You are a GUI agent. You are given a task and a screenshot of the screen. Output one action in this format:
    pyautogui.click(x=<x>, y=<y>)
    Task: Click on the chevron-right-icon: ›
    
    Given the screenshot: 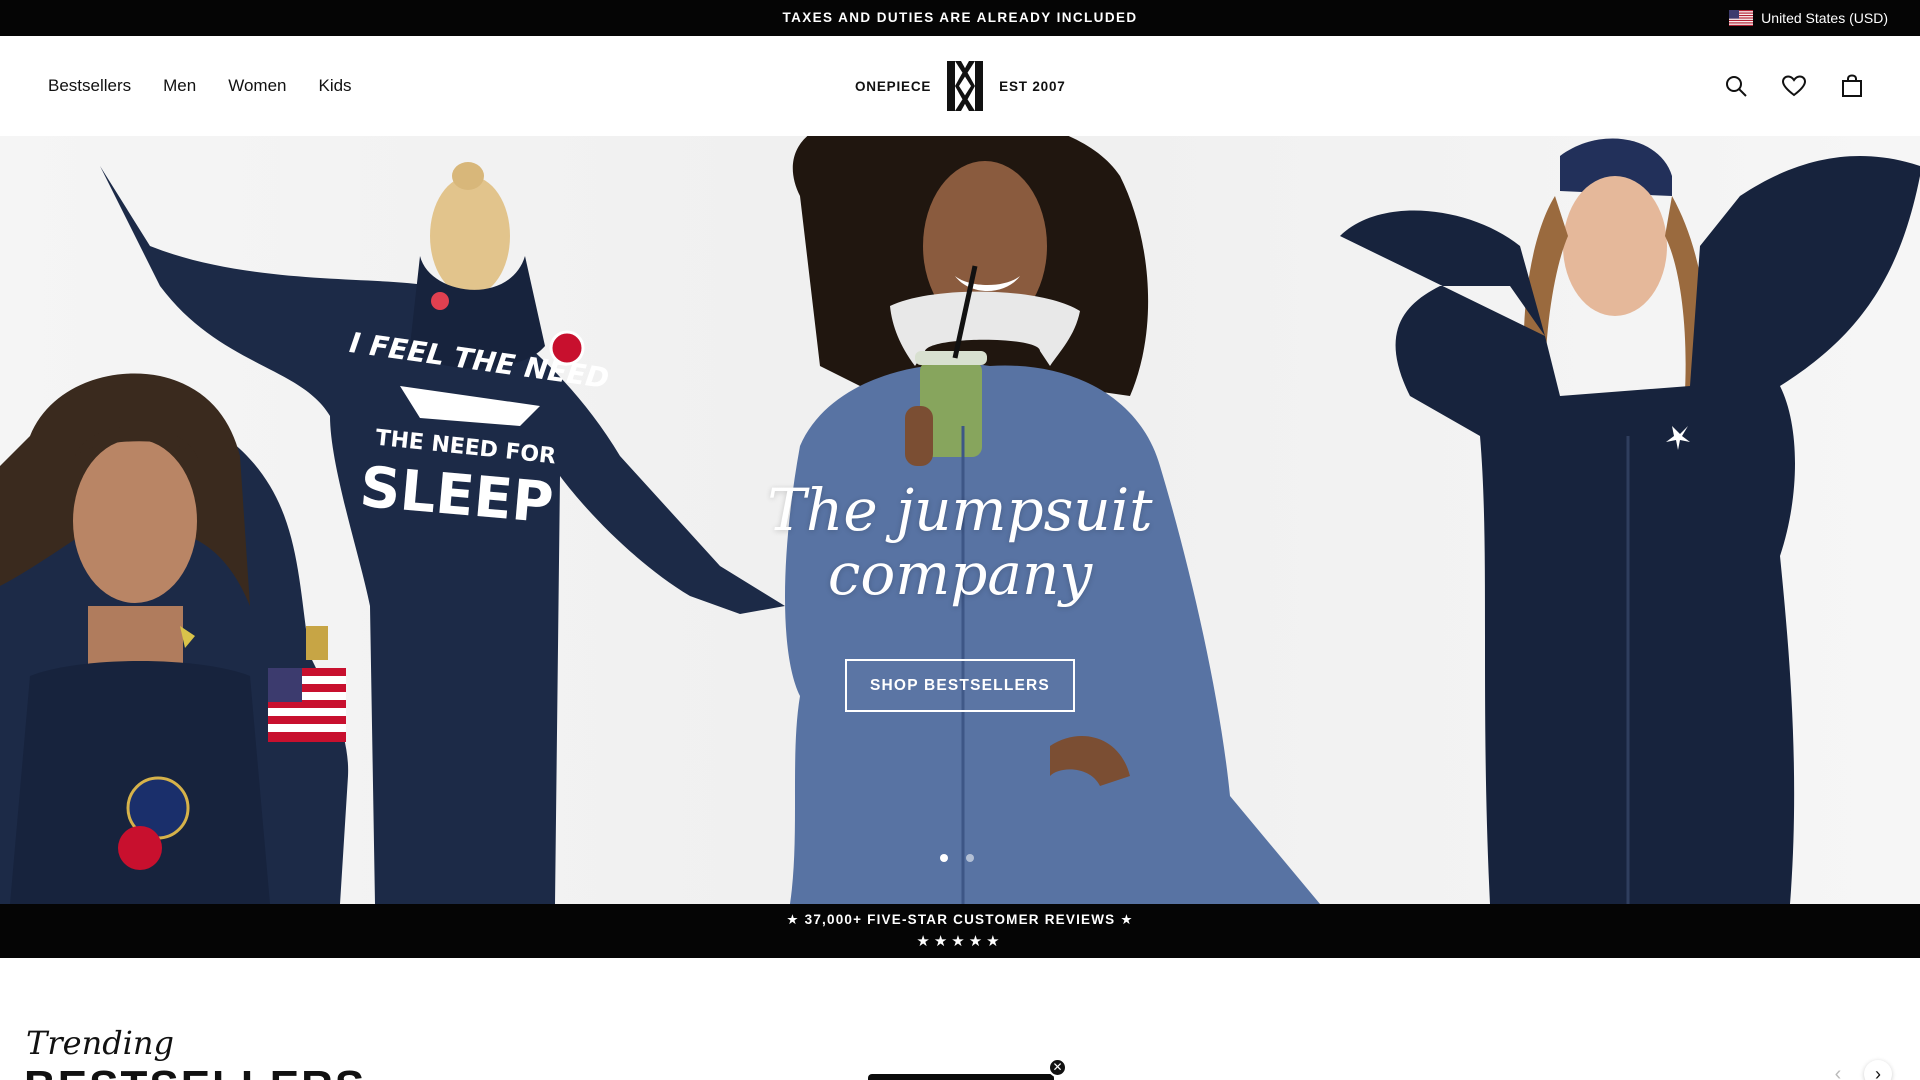 What is the action you would take?
    pyautogui.click(x=1878, y=1070)
    